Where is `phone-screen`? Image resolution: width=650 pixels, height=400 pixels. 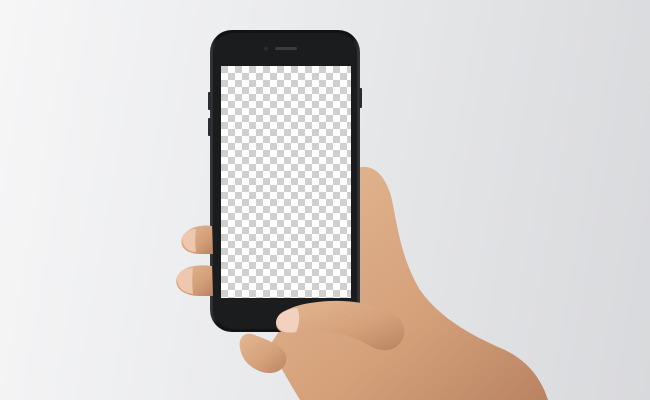 phone-screen is located at coordinates (286, 182).